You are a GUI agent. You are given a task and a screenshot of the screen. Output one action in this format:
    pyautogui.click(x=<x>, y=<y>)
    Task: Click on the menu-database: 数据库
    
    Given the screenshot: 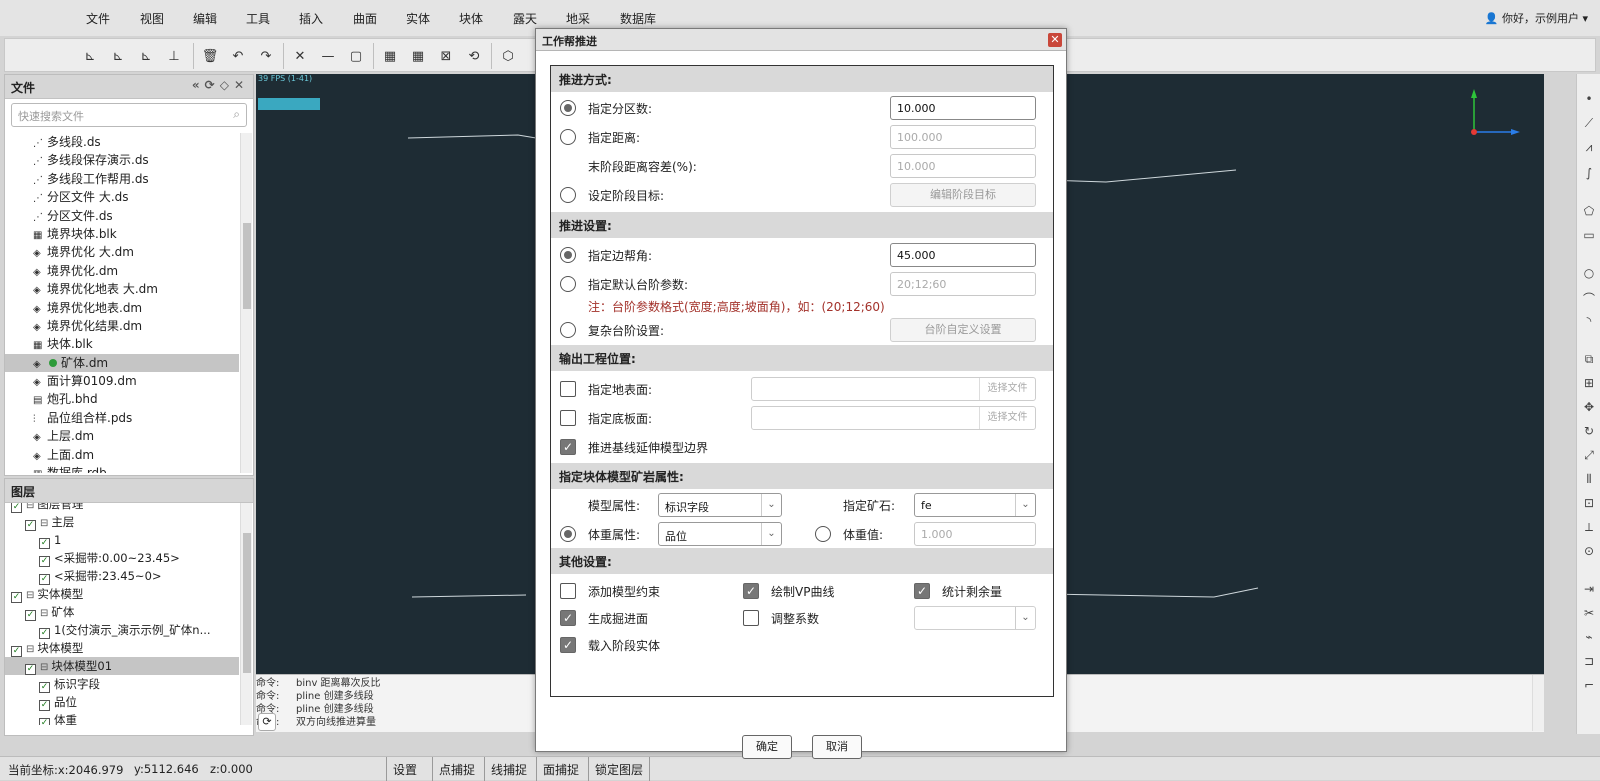 What is the action you would take?
    pyautogui.click(x=638, y=18)
    